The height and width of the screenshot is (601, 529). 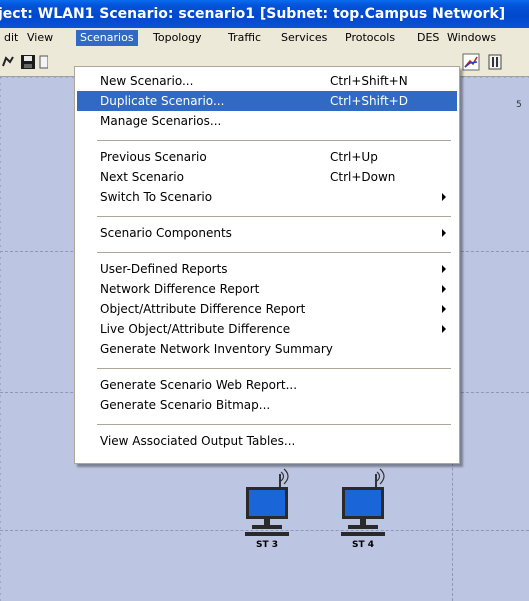 What do you see at coordinates (40, 38) in the screenshot?
I see `menu-view: View` at bounding box center [40, 38].